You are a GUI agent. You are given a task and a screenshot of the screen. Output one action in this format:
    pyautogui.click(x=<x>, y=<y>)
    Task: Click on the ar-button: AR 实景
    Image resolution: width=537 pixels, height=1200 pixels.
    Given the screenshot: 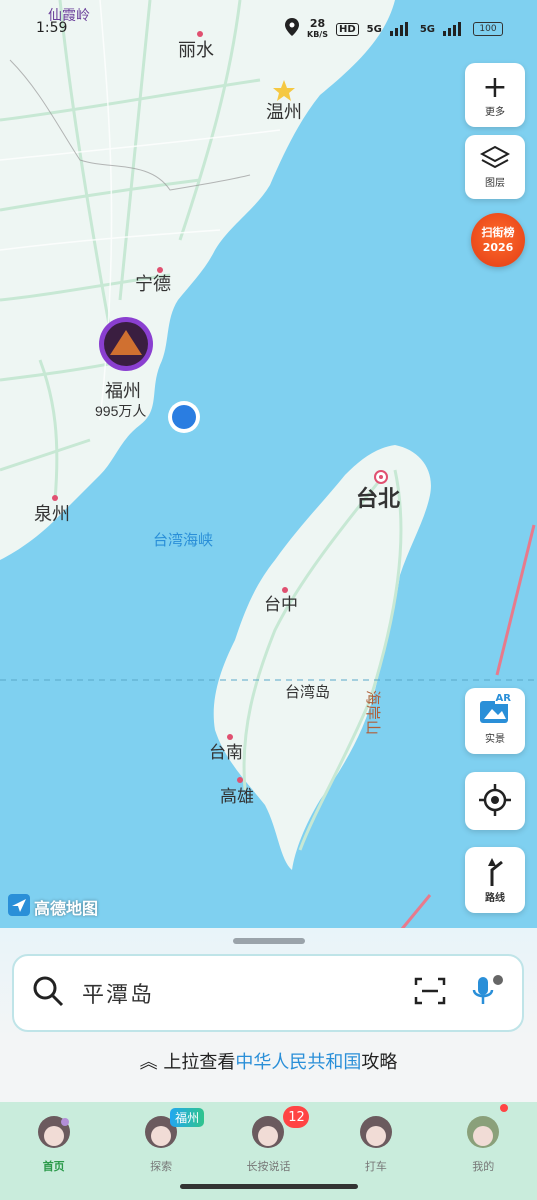 What is the action you would take?
    pyautogui.click(x=495, y=721)
    